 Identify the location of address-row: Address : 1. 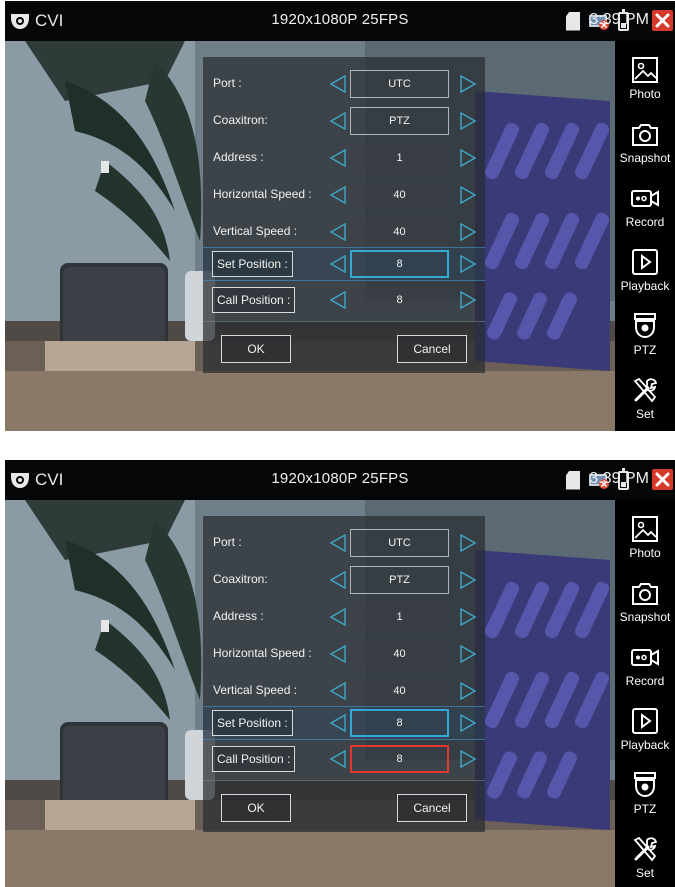
(344, 158).